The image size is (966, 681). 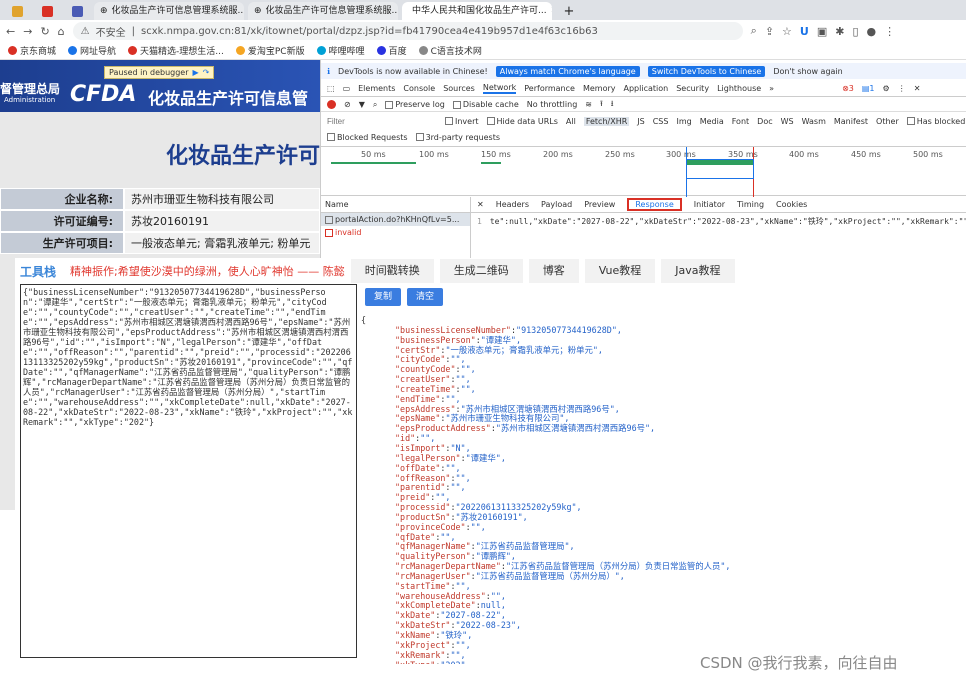 What do you see at coordinates (917, 88) in the screenshot?
I see `close-devtools-icon: ✕` at bounding box center [917, 88].